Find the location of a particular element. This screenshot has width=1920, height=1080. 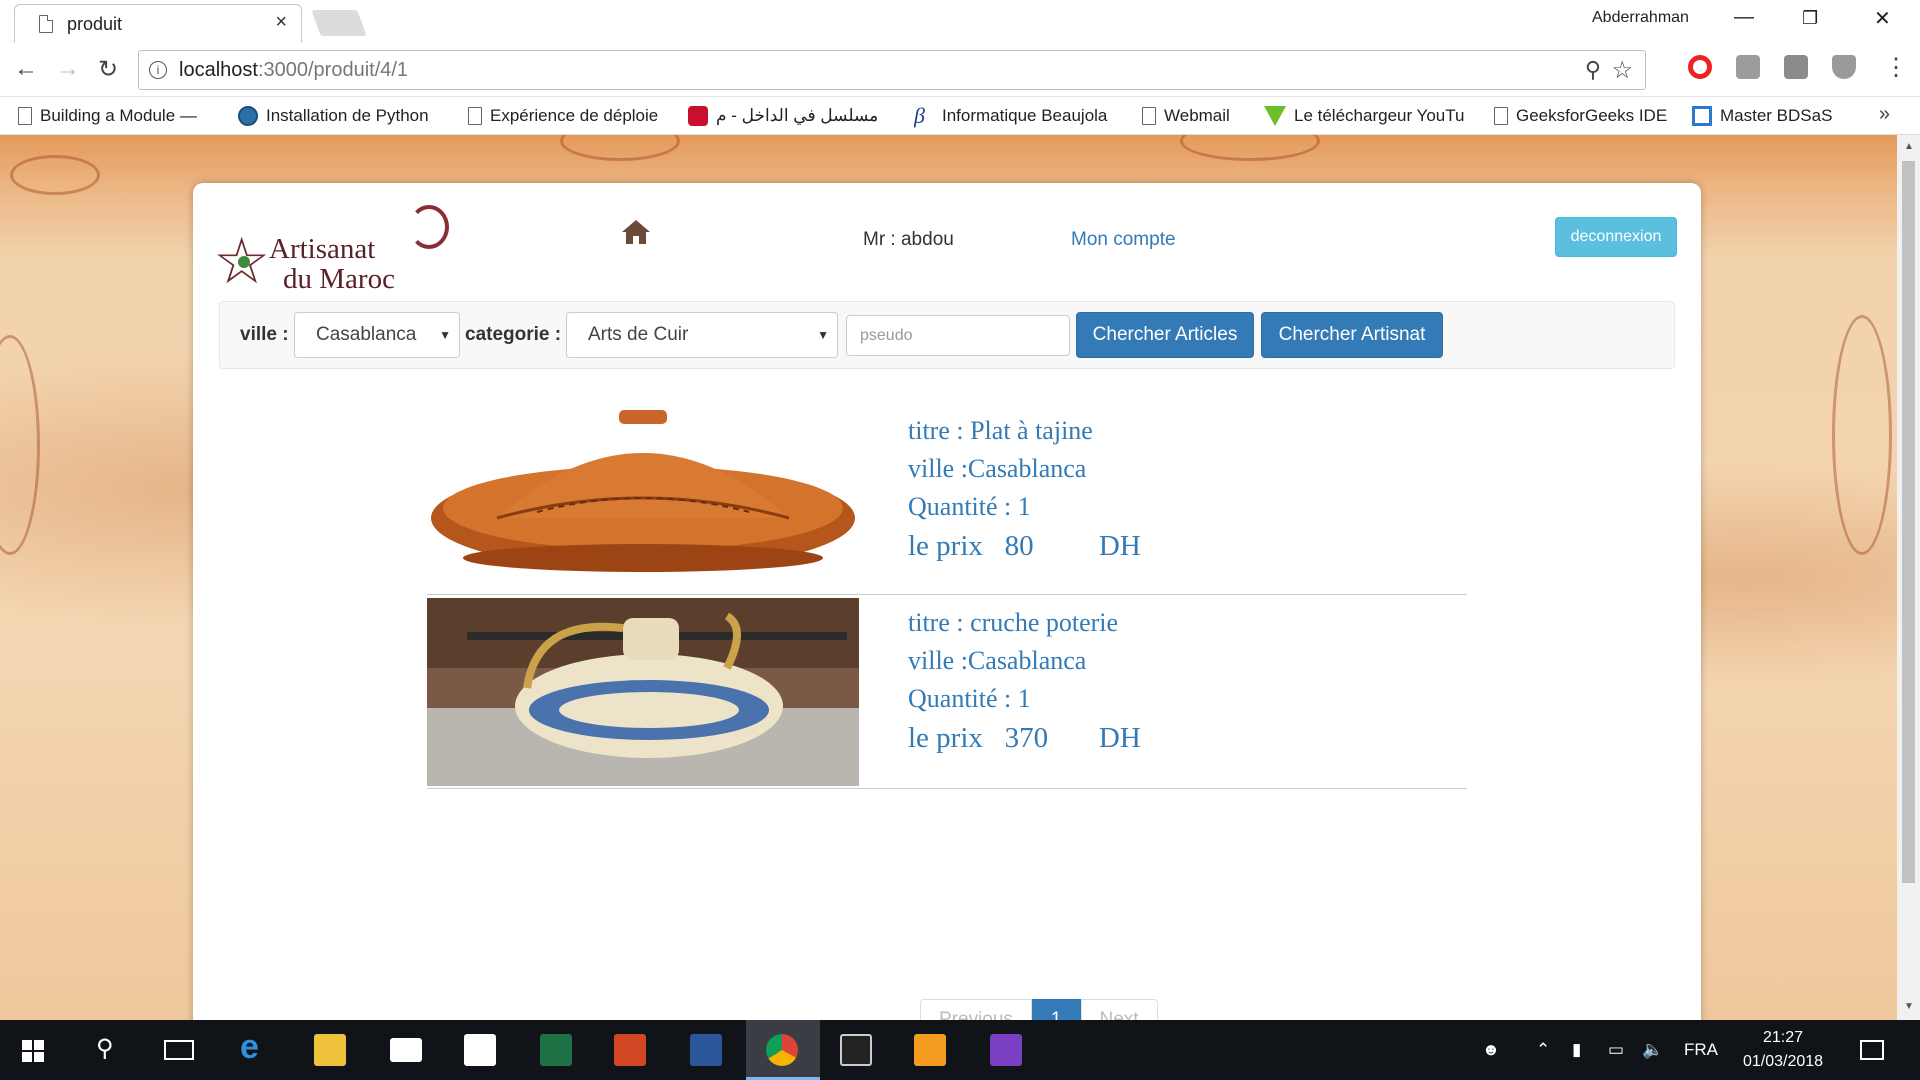

bookmark-star-icon: ☆ is located at coordinates (1622, 70).